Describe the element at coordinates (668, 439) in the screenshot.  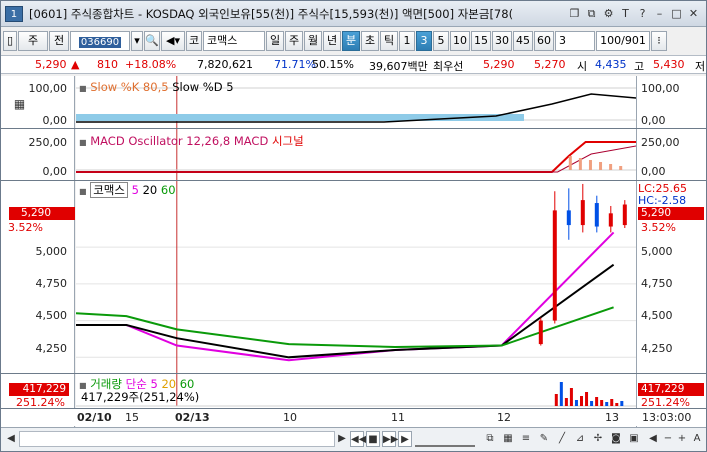
I see `zoom-minus-icon: −` at that location.